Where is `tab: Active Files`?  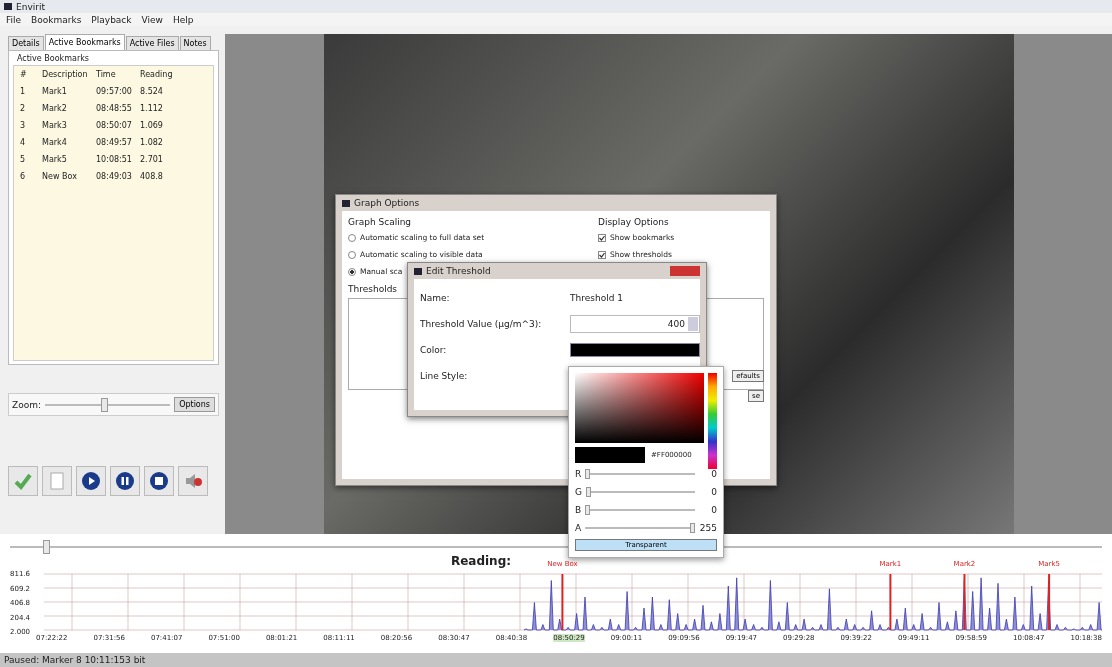 tab: Active Files is located at coordinates (152, 43).